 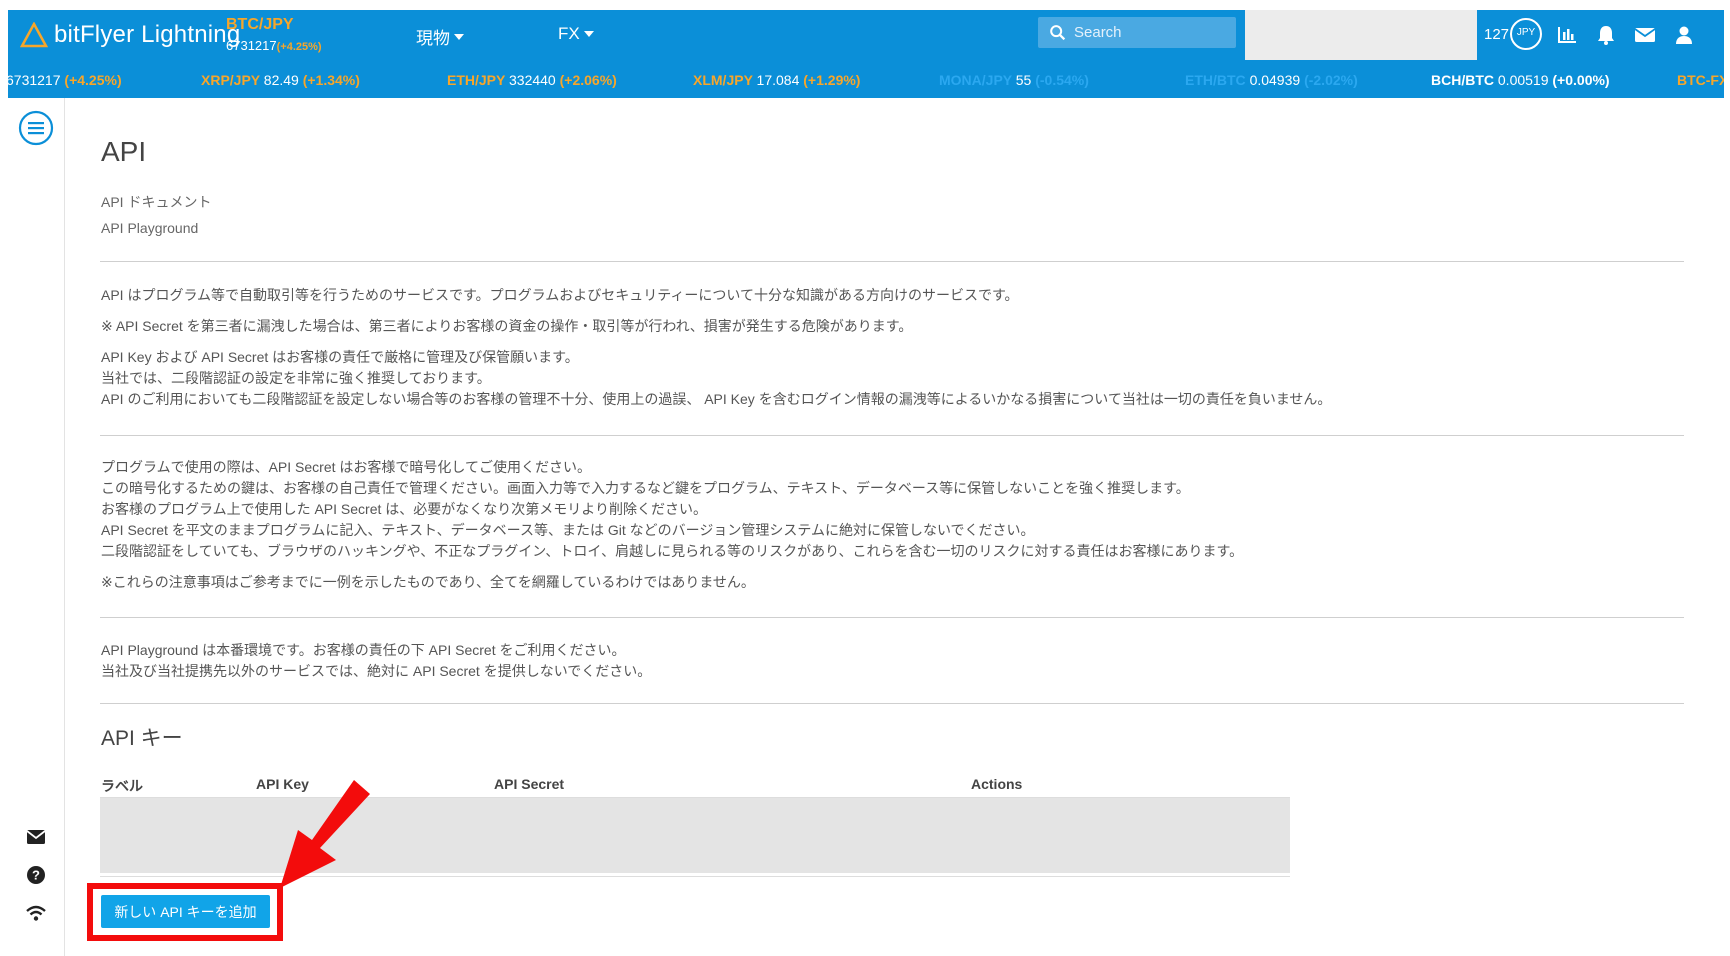 What do you see at coordinates (1023, 80) in the screenshot?
I see `ticker-price: 55` at bounding box center [1023, 80].